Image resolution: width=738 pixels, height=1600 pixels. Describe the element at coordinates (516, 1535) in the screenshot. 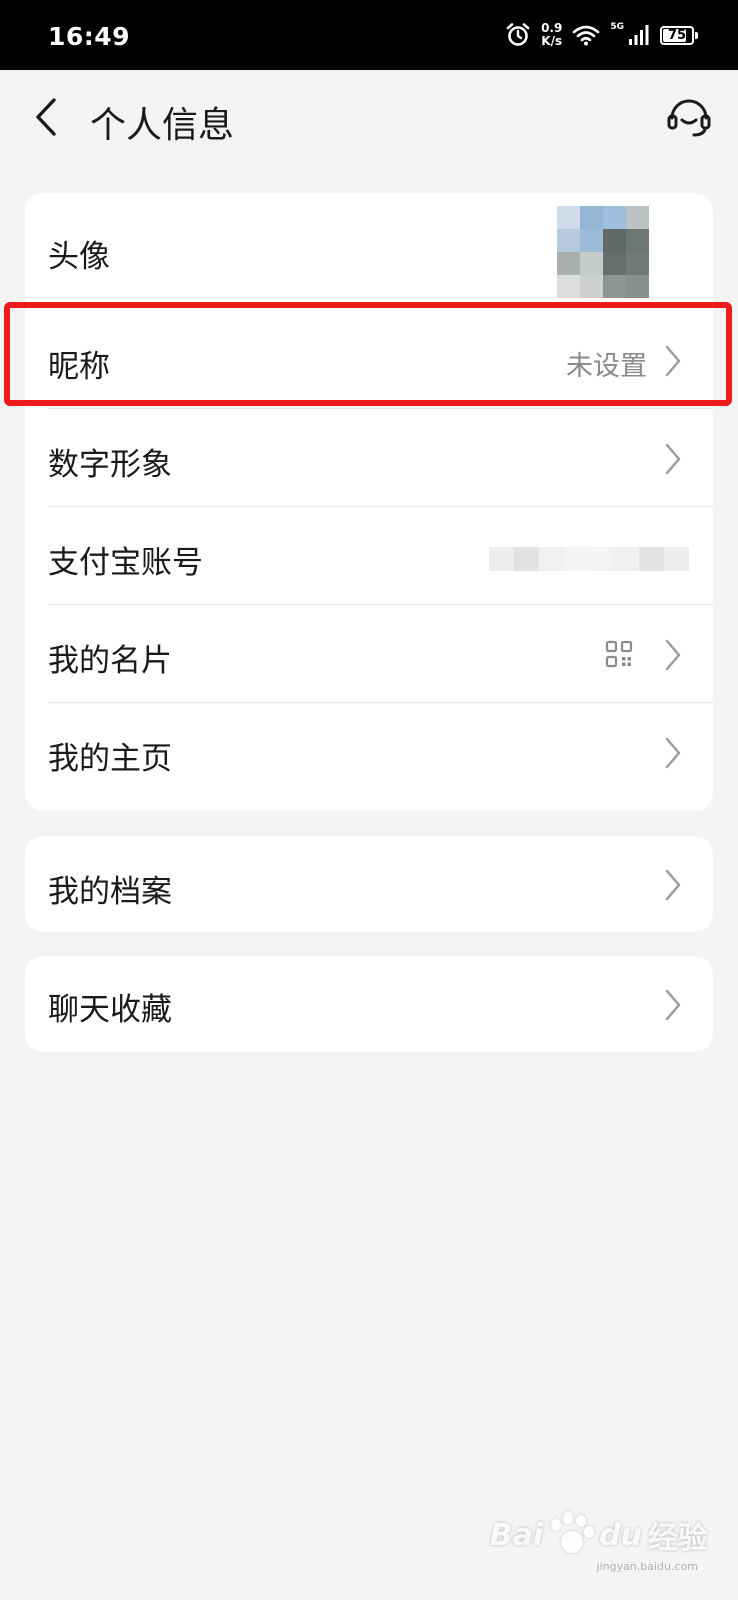

I see `watermark-brand-left: Bai` at that location.